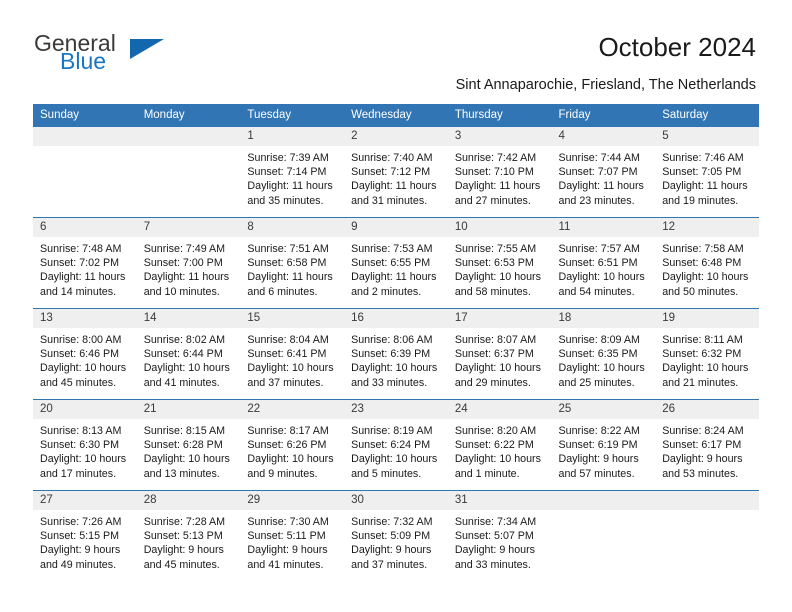  What do you see at coordinates (603, 409) in the screenshot?
I see `day-number: 25` at bounding box center [603, 409].